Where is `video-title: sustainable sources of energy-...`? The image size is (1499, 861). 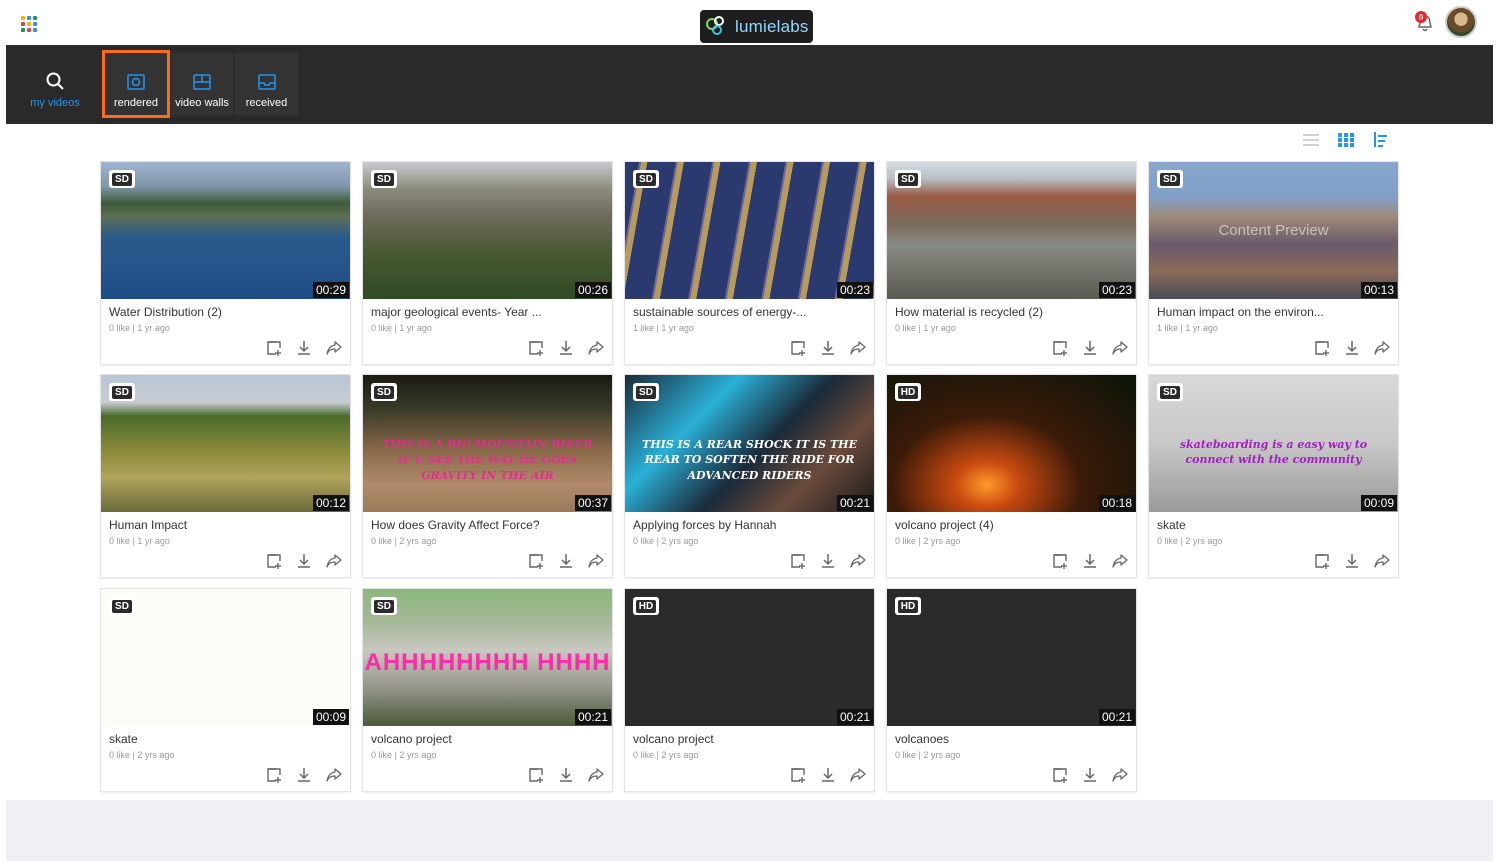 video-title: sustainable sources of energy-... is located at coordinates (719, 312).